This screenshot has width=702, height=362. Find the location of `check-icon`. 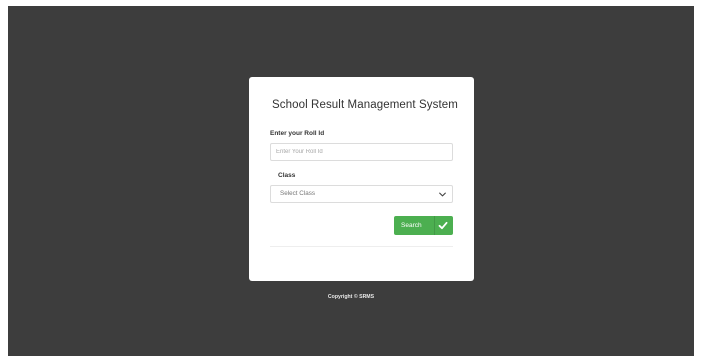

check-icon is located at coordinates (443, 225).